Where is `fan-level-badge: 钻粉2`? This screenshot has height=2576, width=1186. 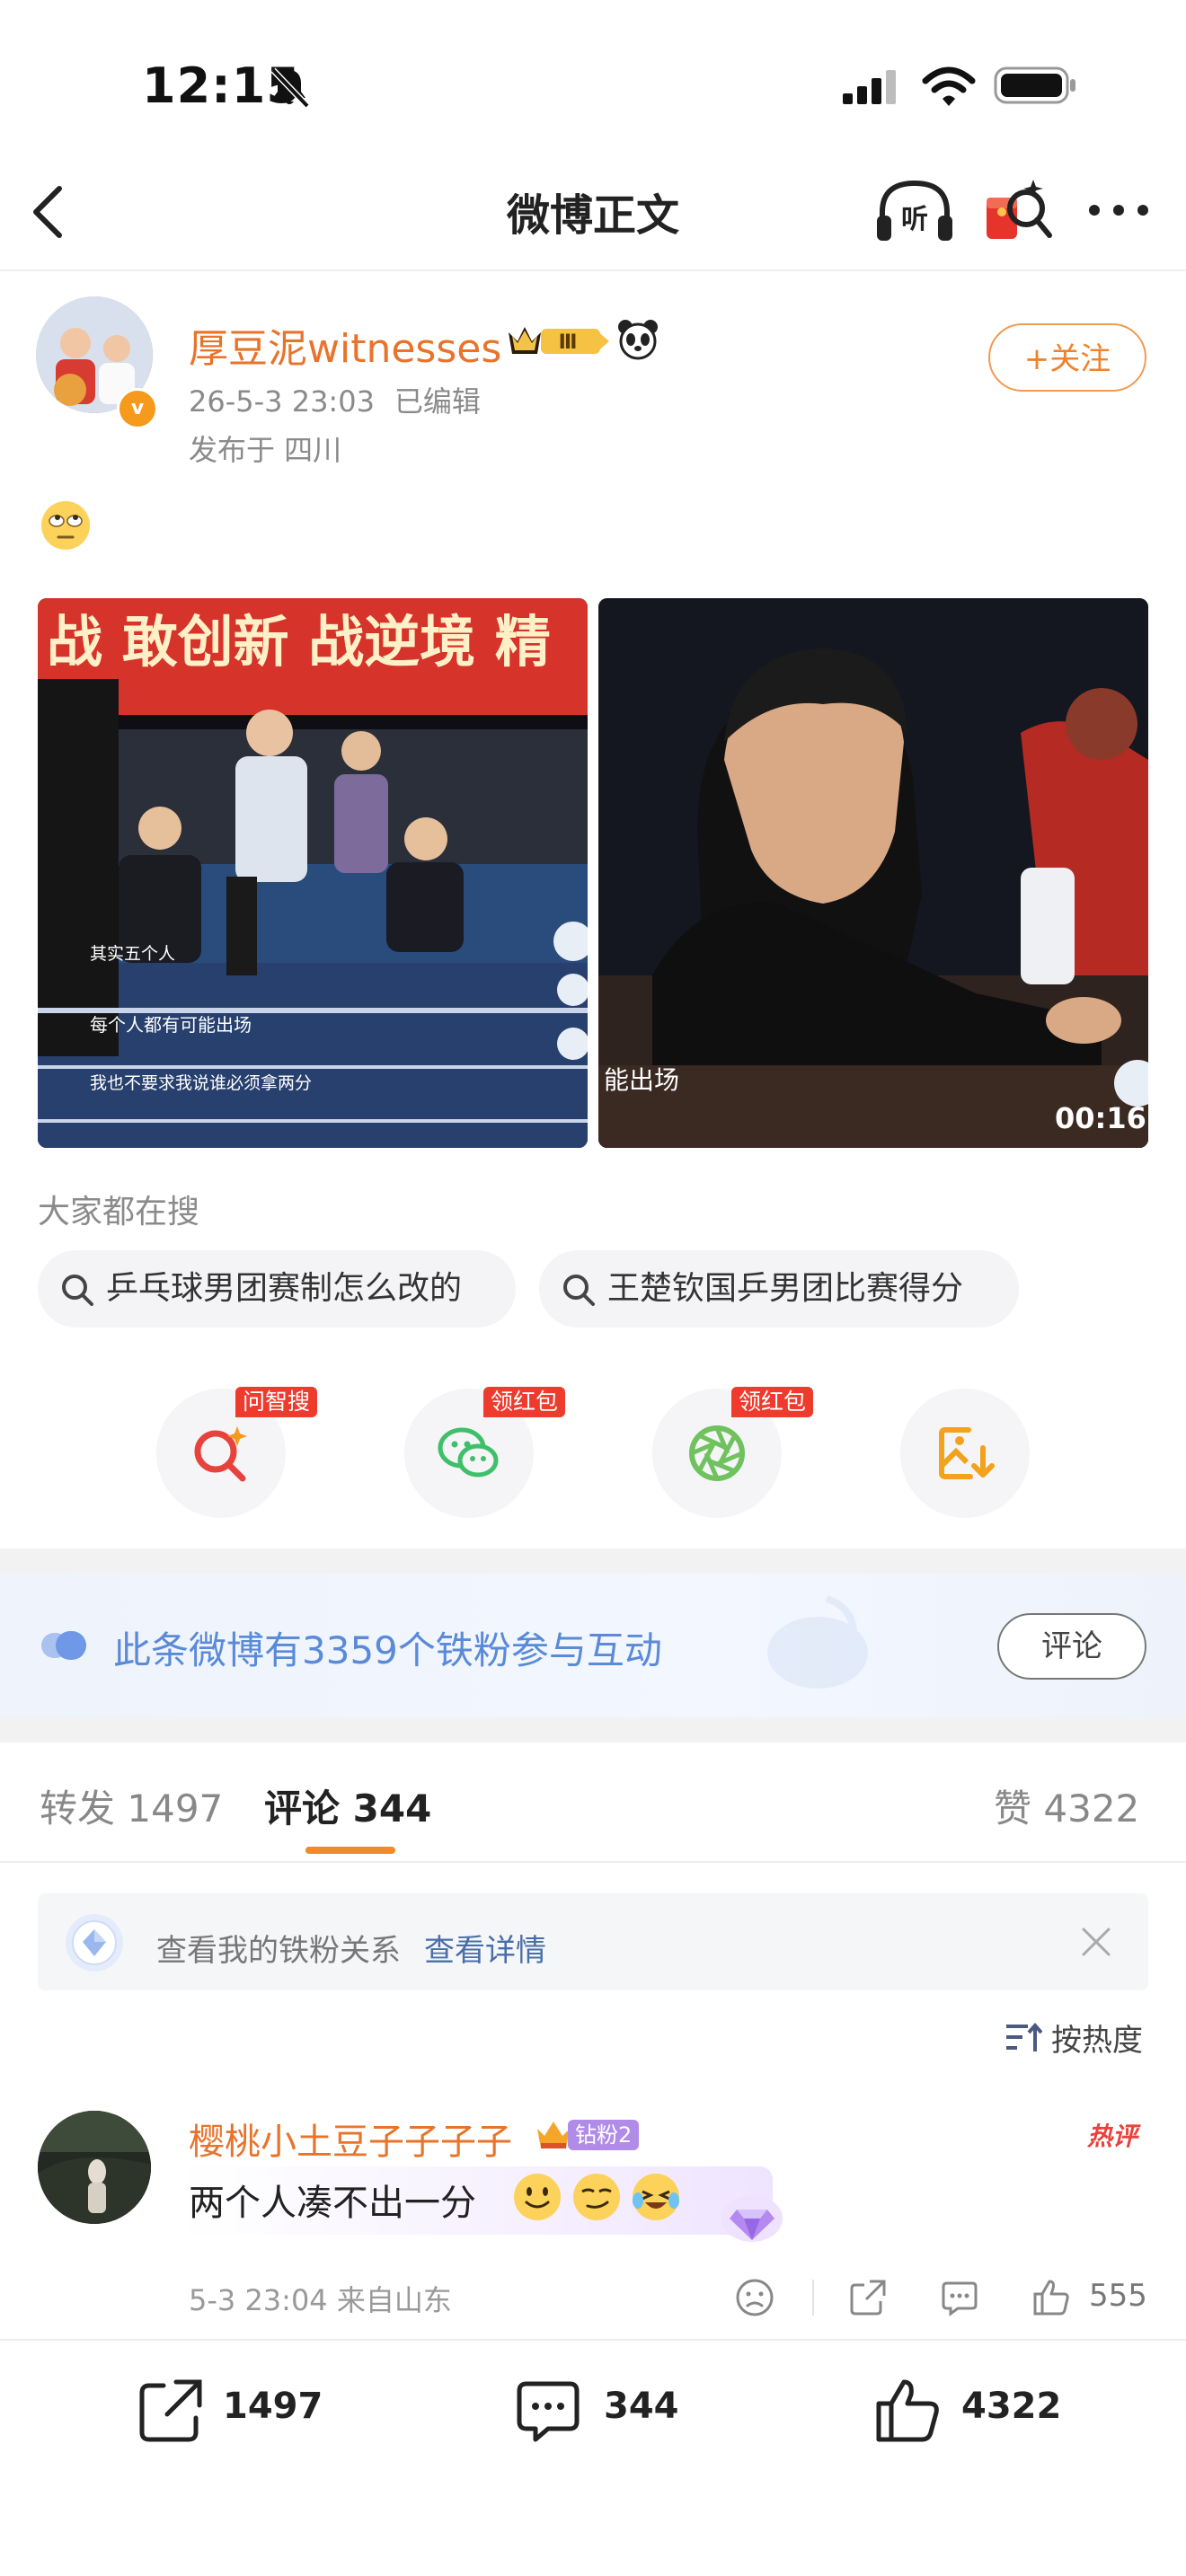 fan-level-badge: 钻粉2 is located at coordinates (604, 2135).